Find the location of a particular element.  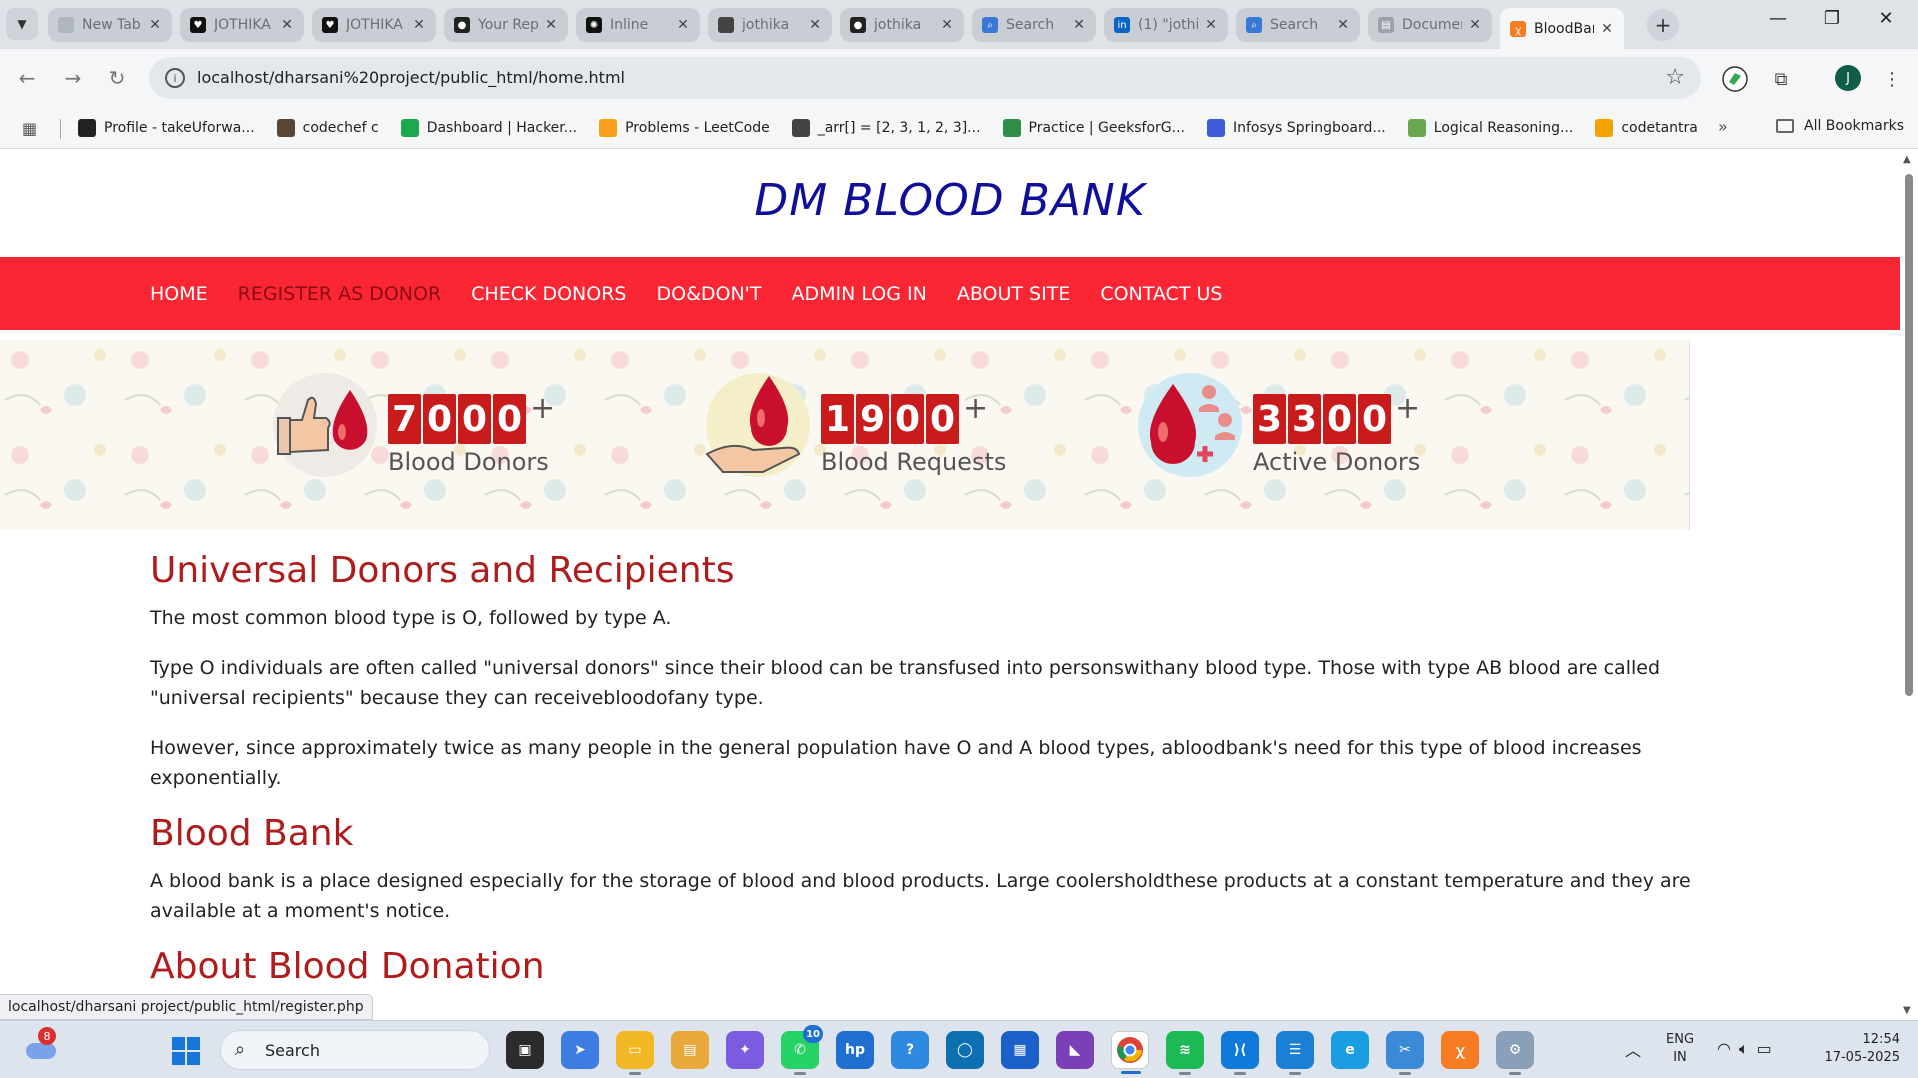

wifi-icon: ◠ is located at coordinates (1728, 1048).